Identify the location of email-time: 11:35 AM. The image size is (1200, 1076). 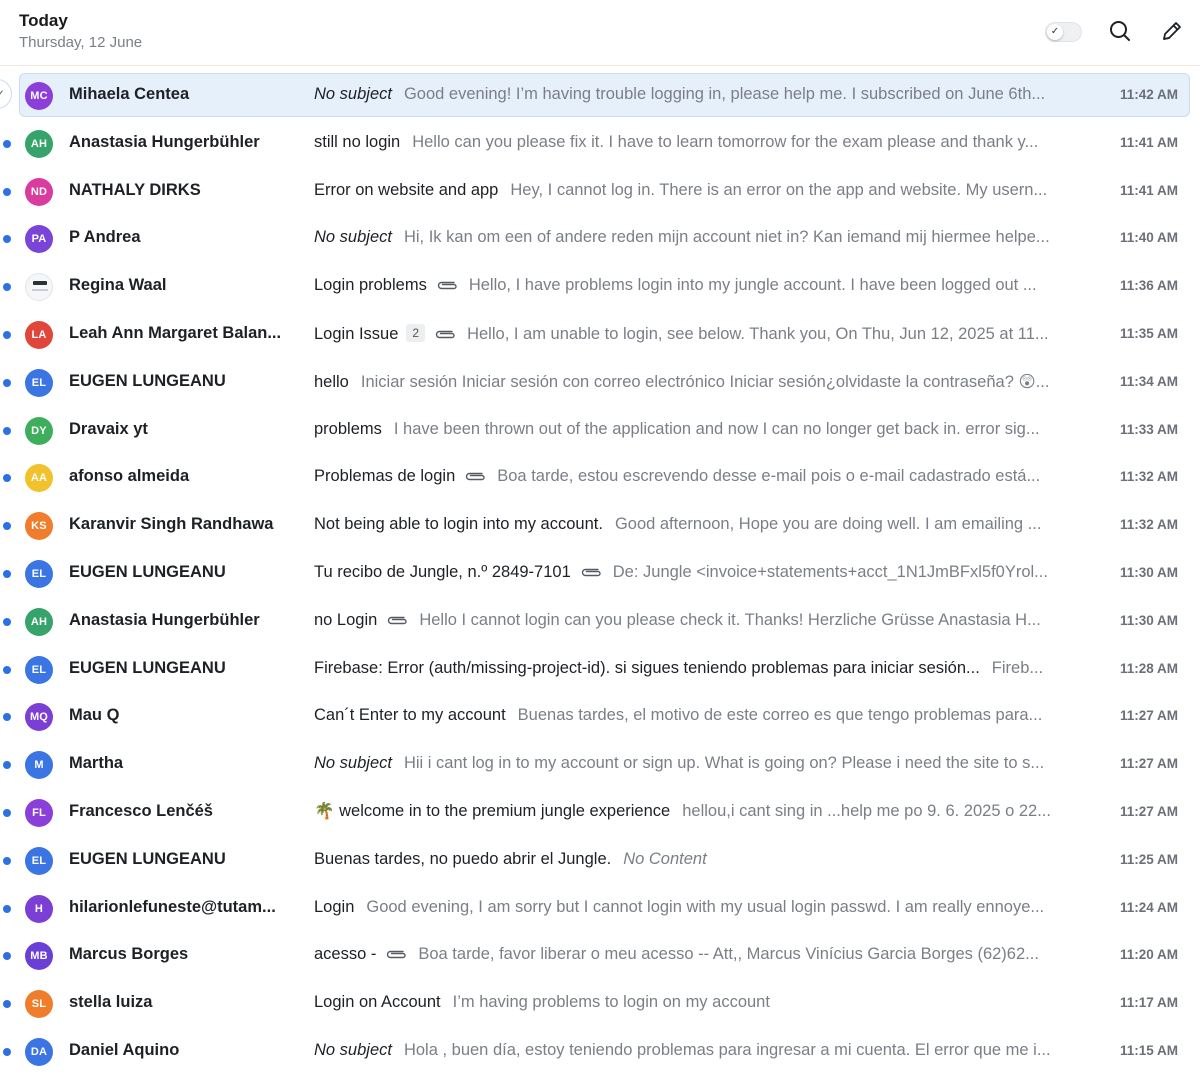
(1148, 333).